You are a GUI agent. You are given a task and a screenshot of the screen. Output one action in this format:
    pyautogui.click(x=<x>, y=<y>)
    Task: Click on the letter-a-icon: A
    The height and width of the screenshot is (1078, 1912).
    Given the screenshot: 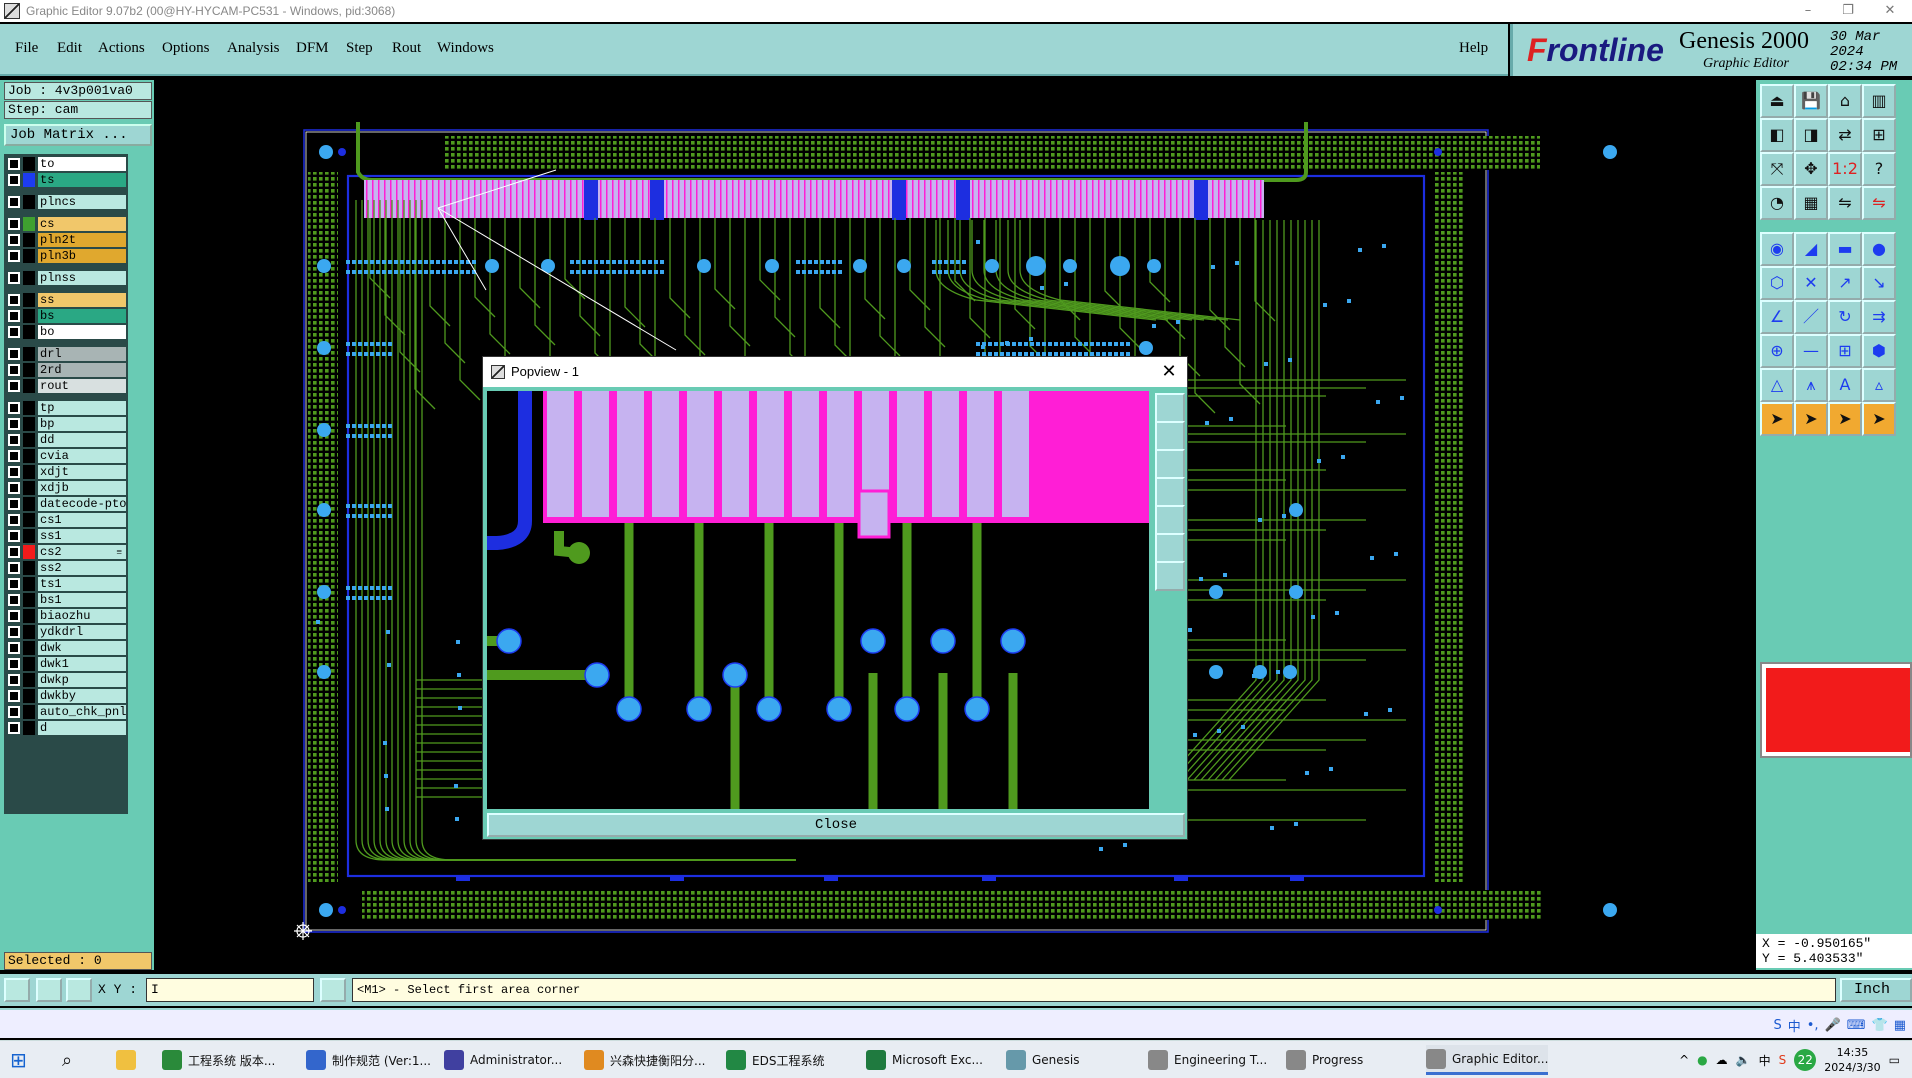 What is the action you would take?
    pyautogui.click(x=1845, y=385)
    